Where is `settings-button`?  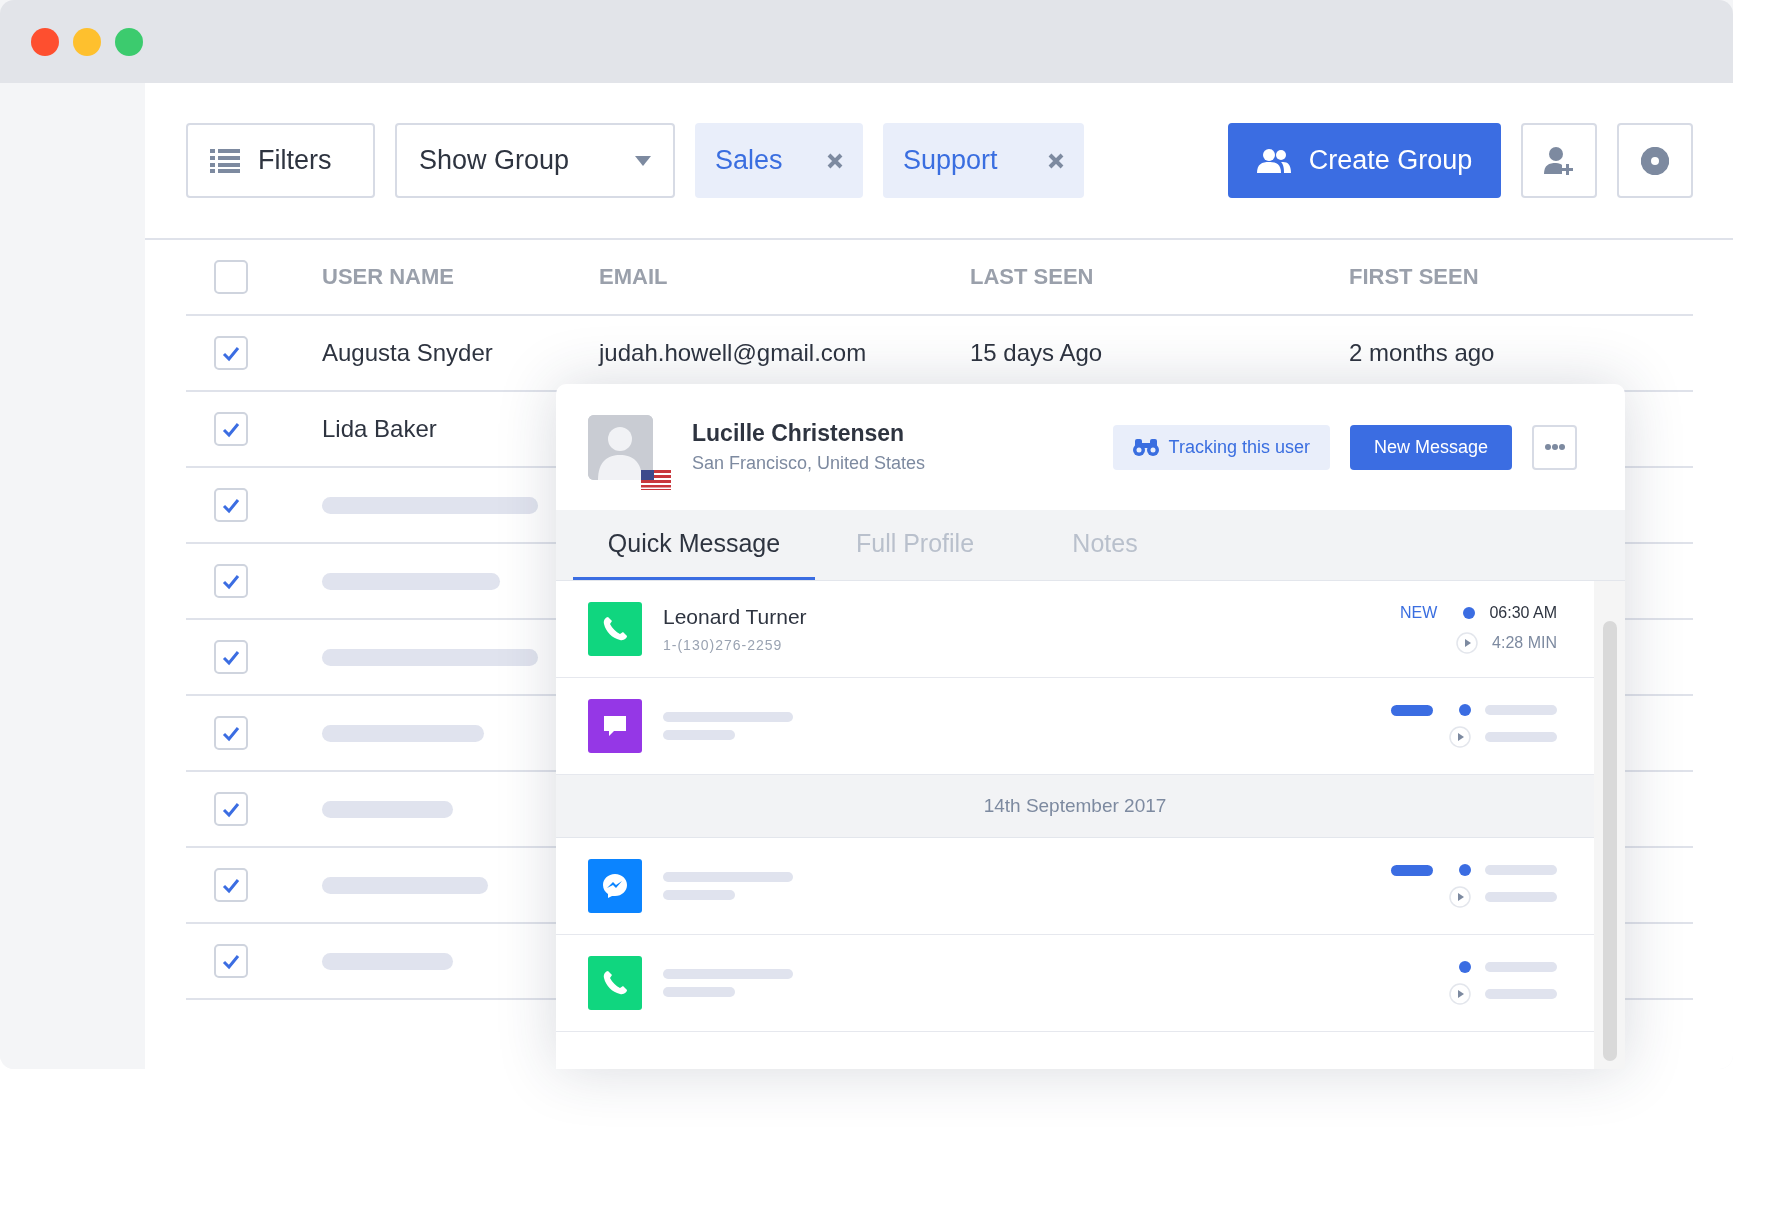 settings-button is located at coordinates (1655, 160).